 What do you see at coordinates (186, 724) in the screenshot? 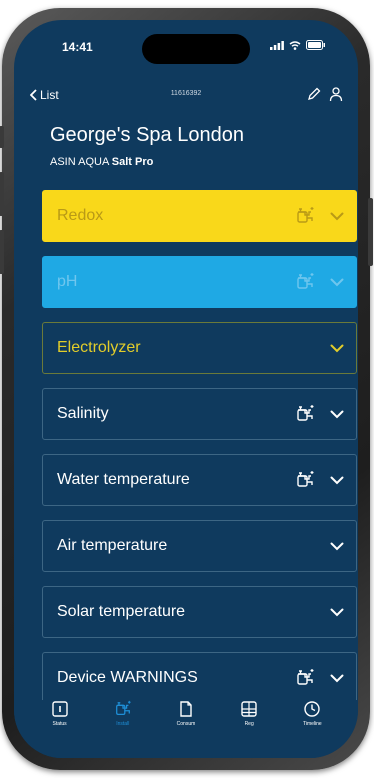
I see `tab-label: Consum` at bounding box center [186, 724].